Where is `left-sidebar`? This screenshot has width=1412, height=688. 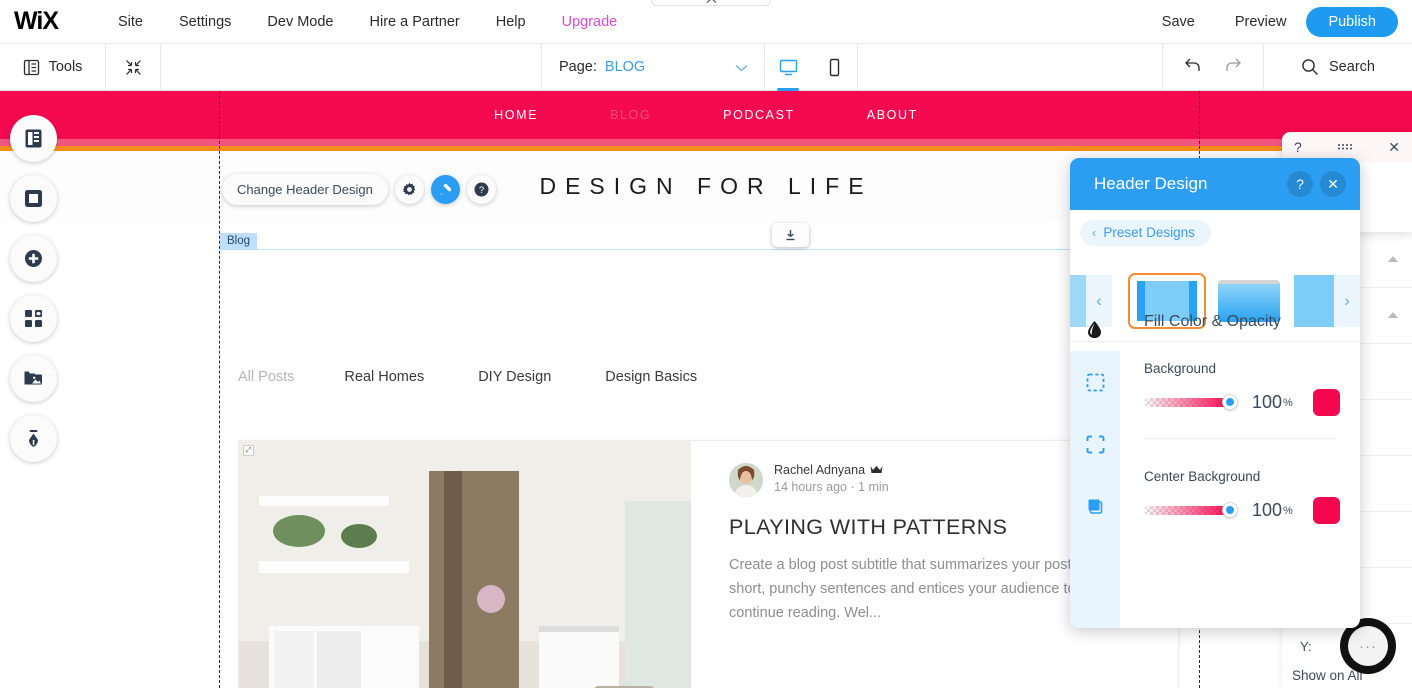
left-sidebar is located at coordinates (33, 295).